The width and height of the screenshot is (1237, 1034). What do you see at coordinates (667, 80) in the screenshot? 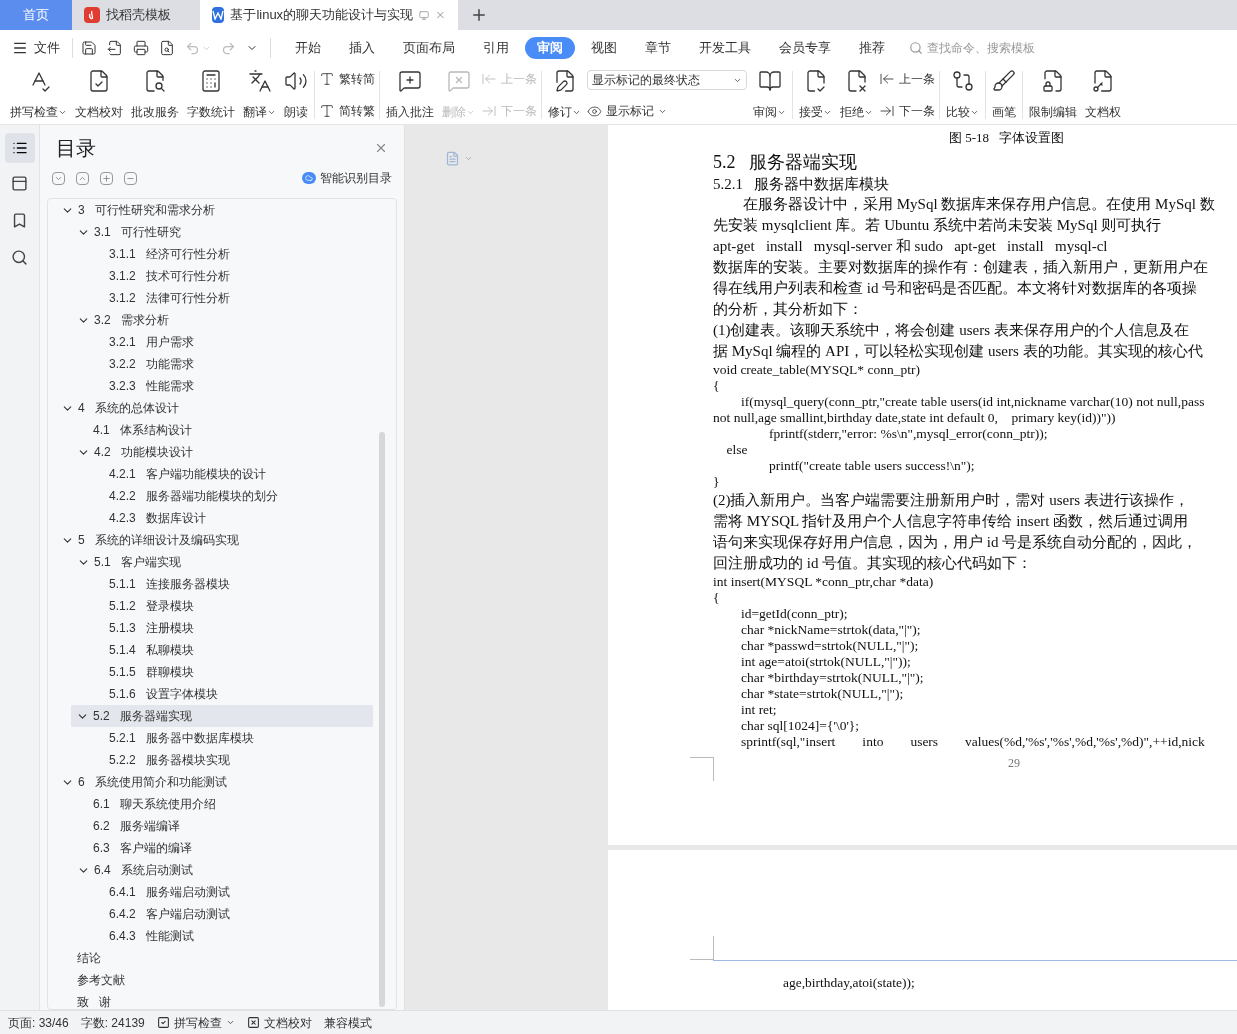
I see `display-mode-select: 显示标记的最终状态` at bounding box center [667, 80].